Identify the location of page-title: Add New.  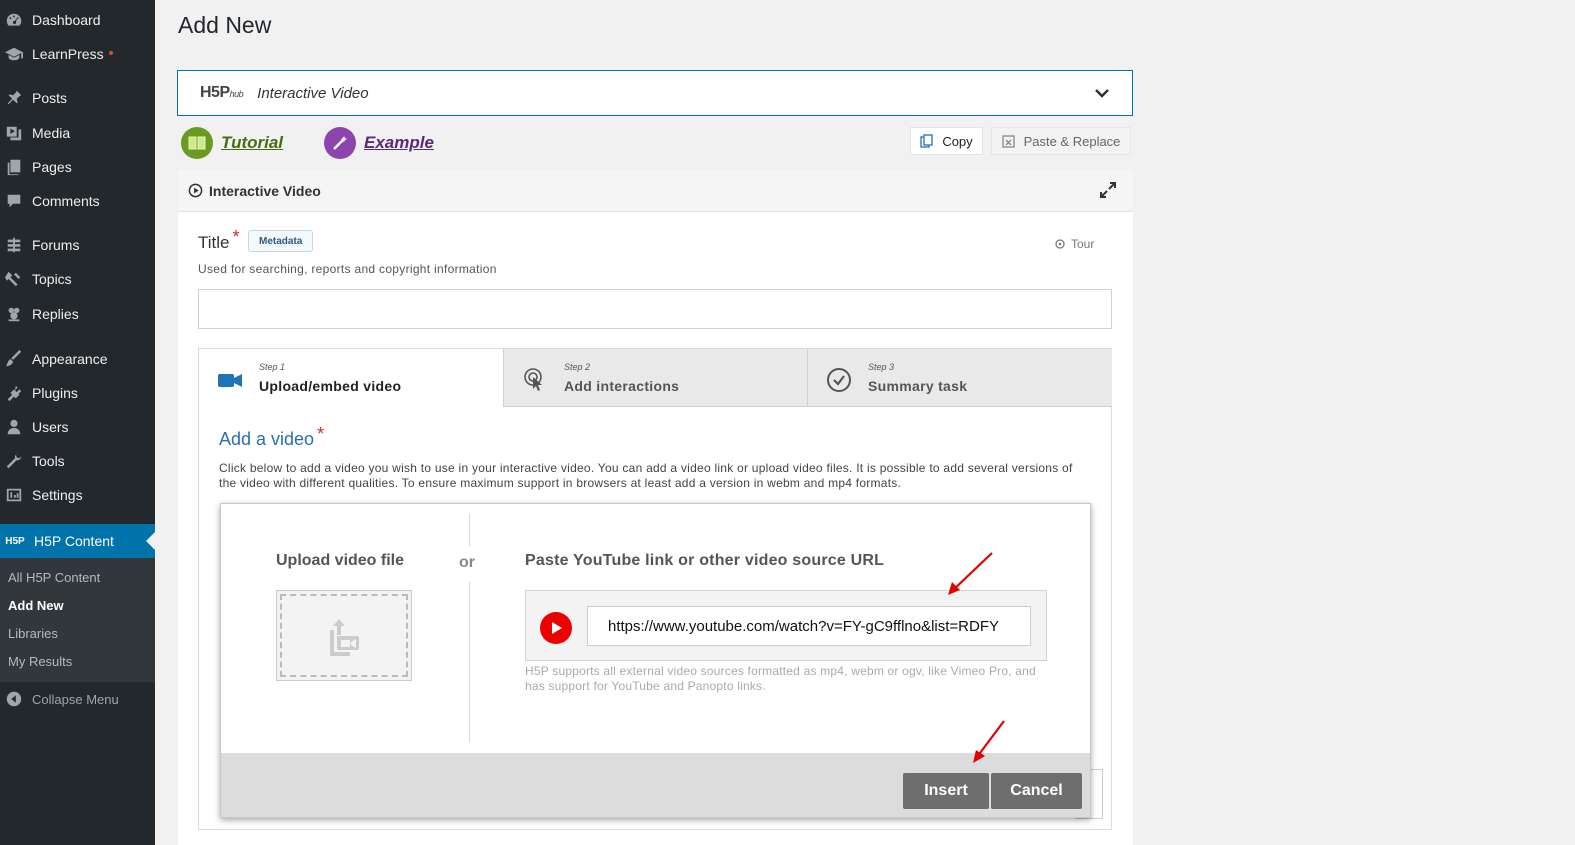
(225, 25).